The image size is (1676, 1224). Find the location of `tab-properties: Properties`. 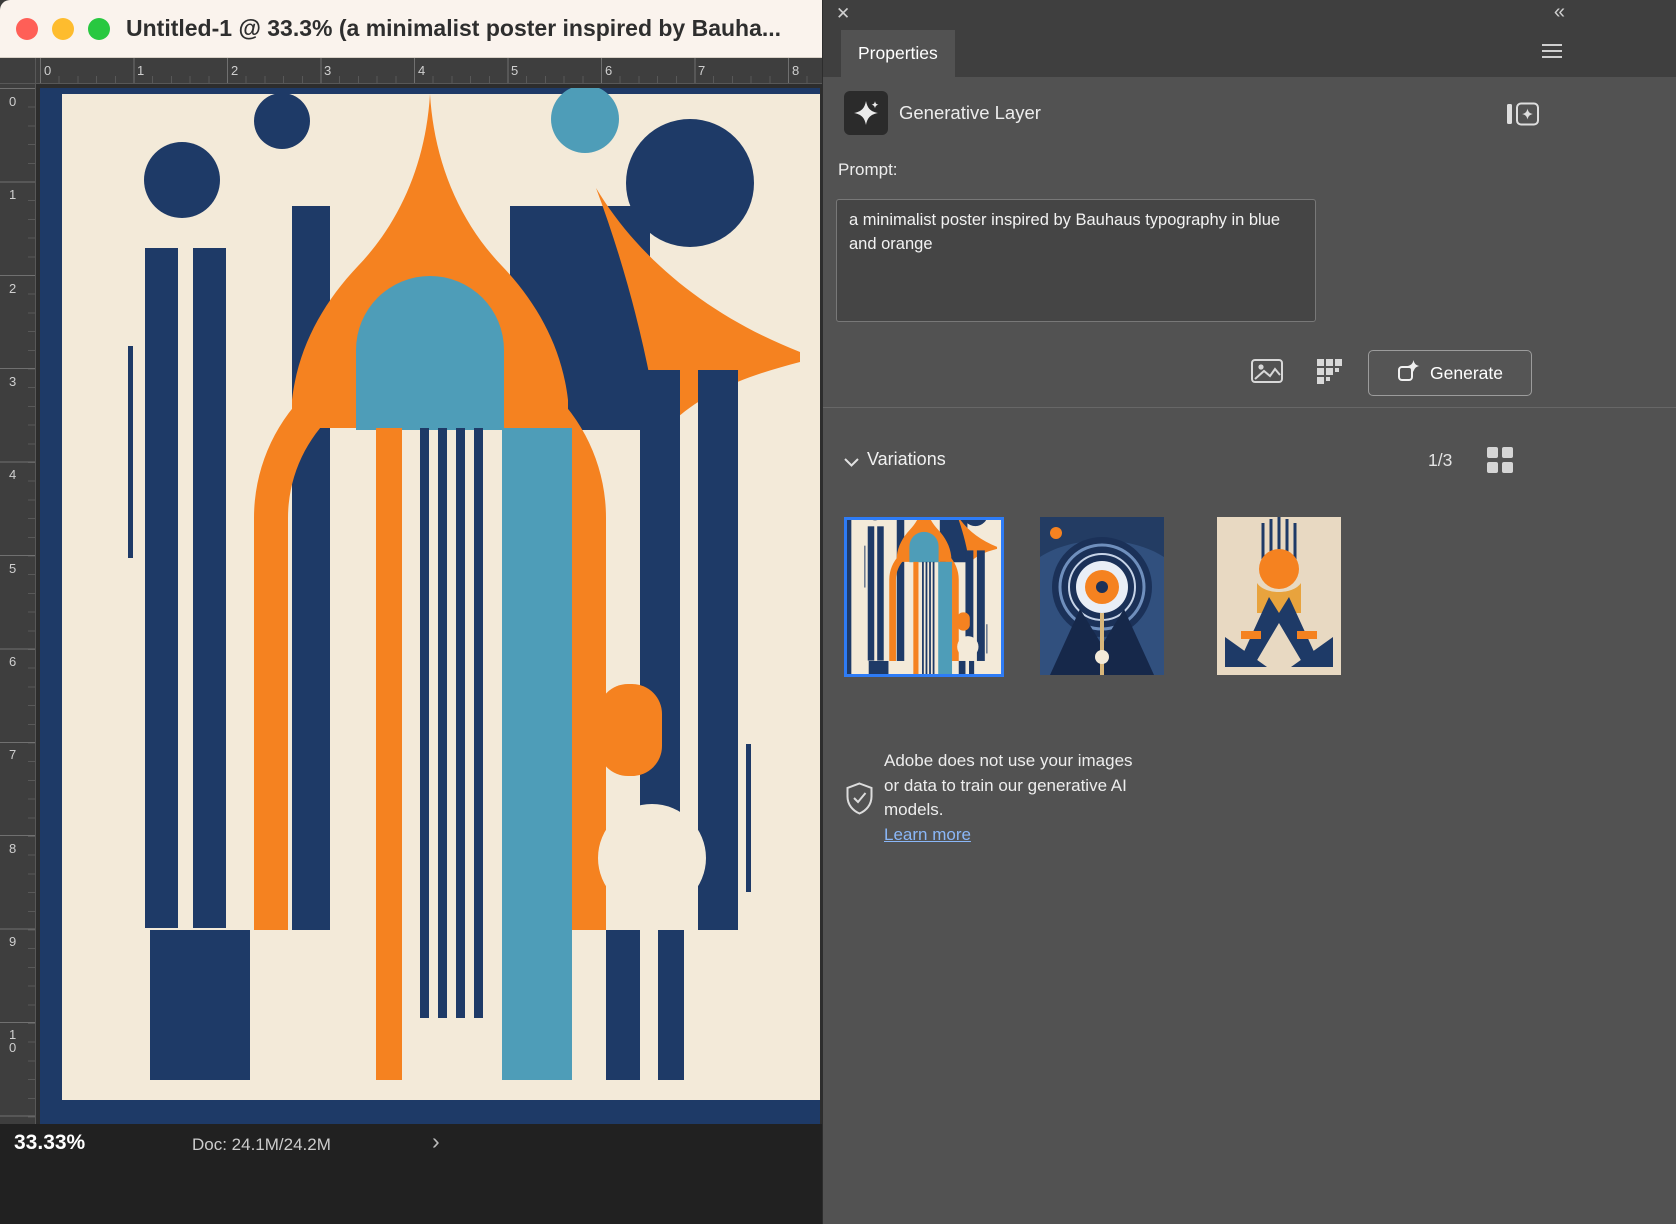

tab-properties: Properties is located at coordinates (898, 53).